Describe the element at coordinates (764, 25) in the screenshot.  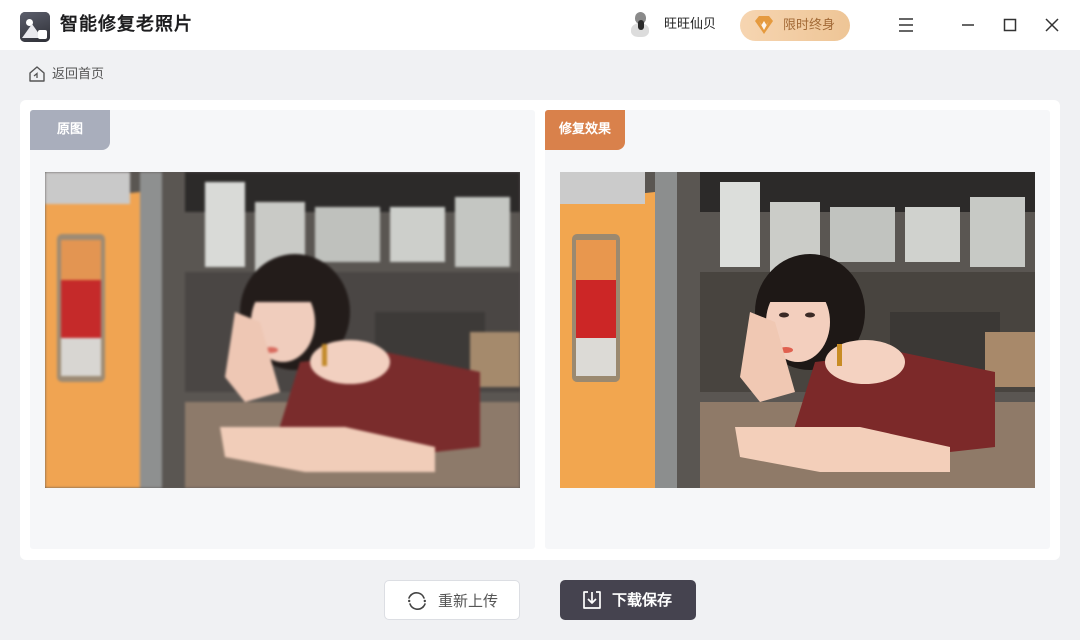
I see `vip-diamond-icon` at that location.